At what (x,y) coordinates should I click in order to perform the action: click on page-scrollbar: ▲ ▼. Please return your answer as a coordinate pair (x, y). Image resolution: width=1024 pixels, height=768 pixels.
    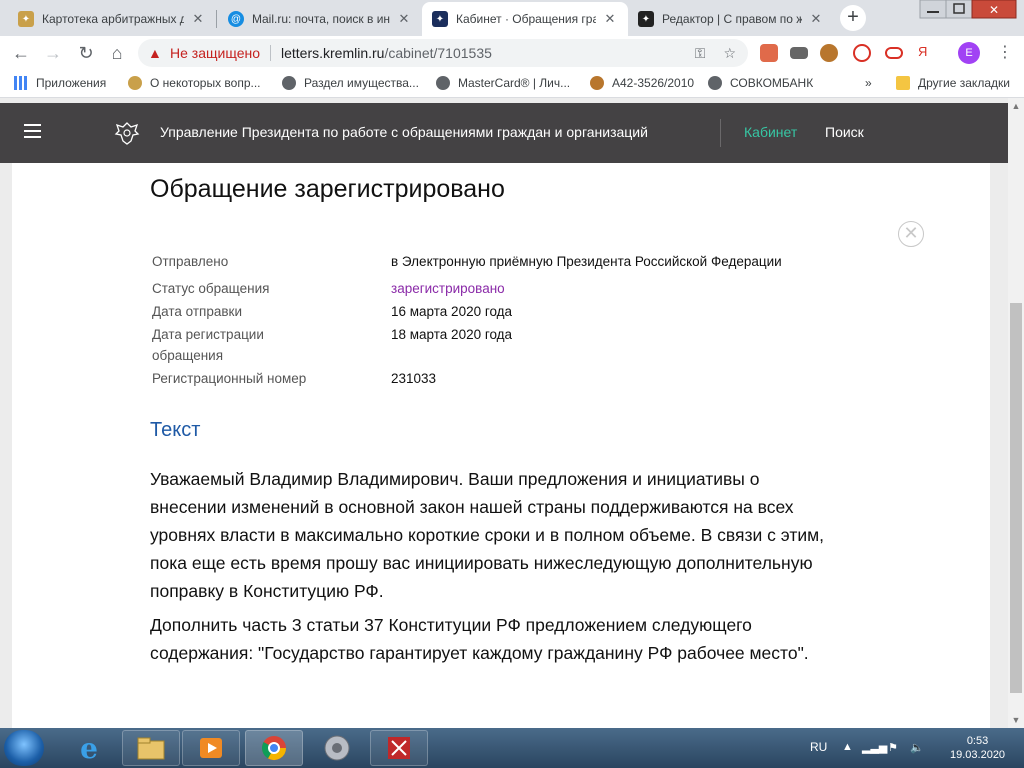
    Looking at the image, I should click on (1016, 413).